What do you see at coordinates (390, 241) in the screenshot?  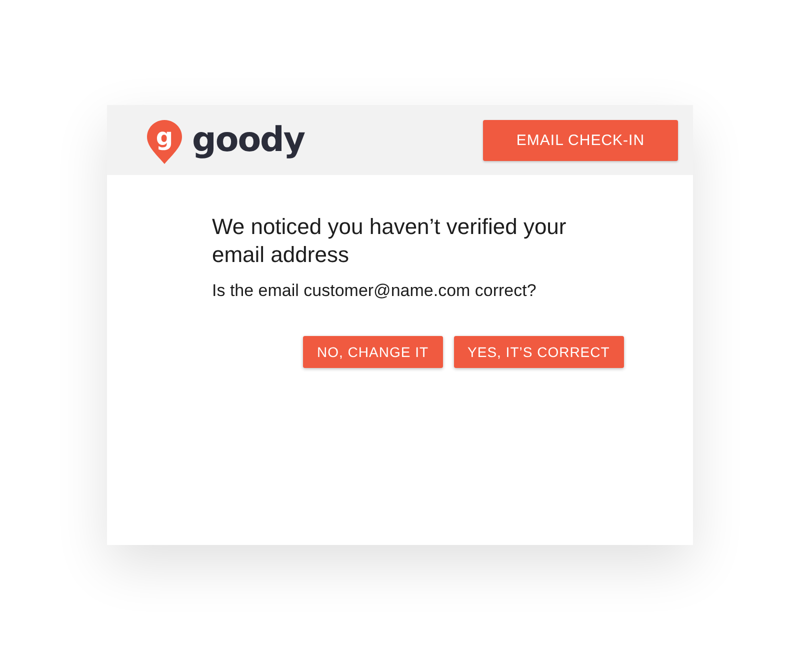 I see `dialog-title: We noticed you haven’t verified your email address` at bounding box center [390, 241].